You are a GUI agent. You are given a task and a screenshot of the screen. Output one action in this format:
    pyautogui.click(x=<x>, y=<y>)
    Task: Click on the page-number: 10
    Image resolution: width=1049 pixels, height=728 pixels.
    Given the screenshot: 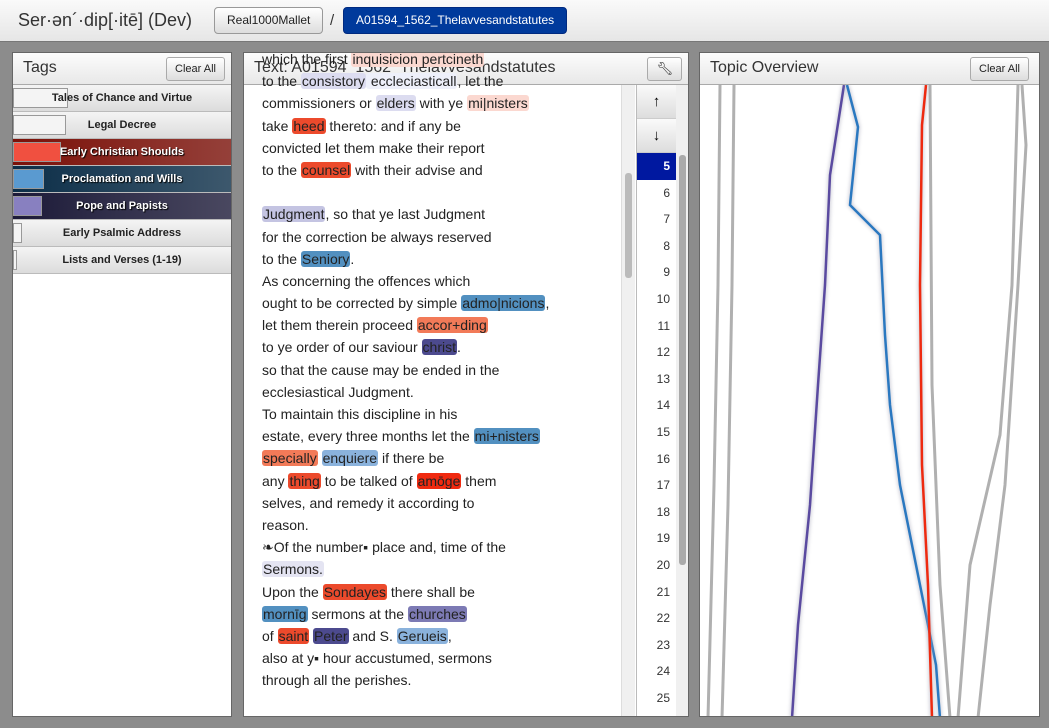 What is the action you would take?
    pyautogui.click(x=656, y=299)
    